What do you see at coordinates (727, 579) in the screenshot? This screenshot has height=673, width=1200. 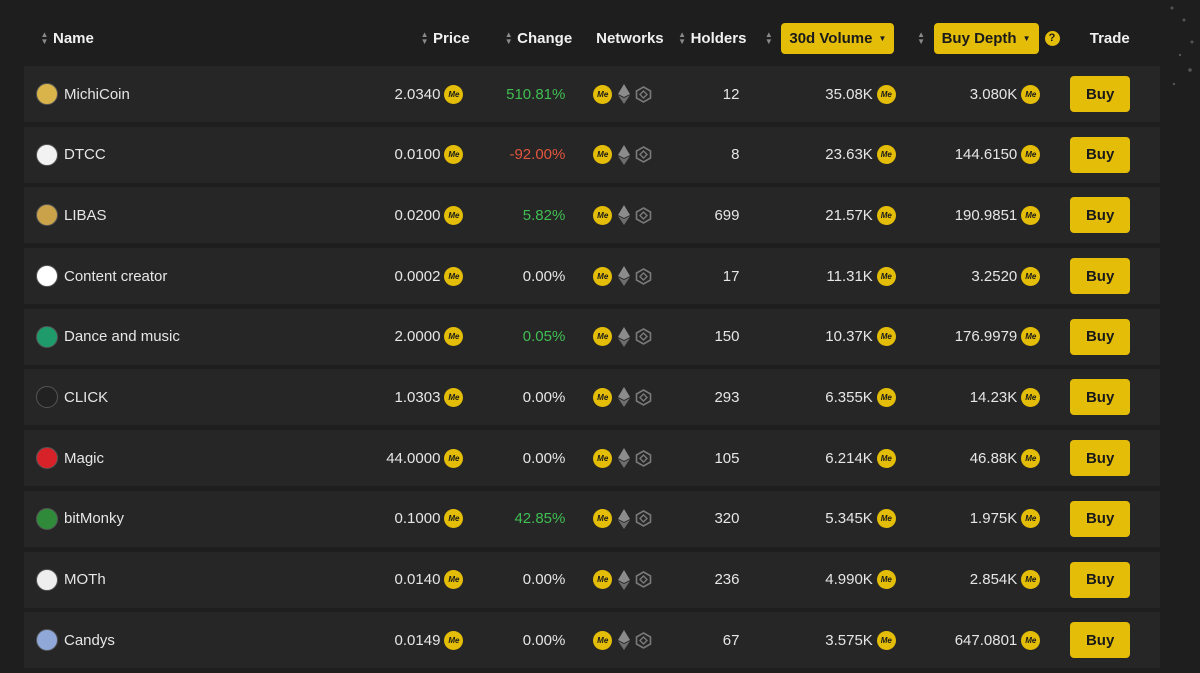 I see `holders-value: 236` at bounding box center [727, 579].